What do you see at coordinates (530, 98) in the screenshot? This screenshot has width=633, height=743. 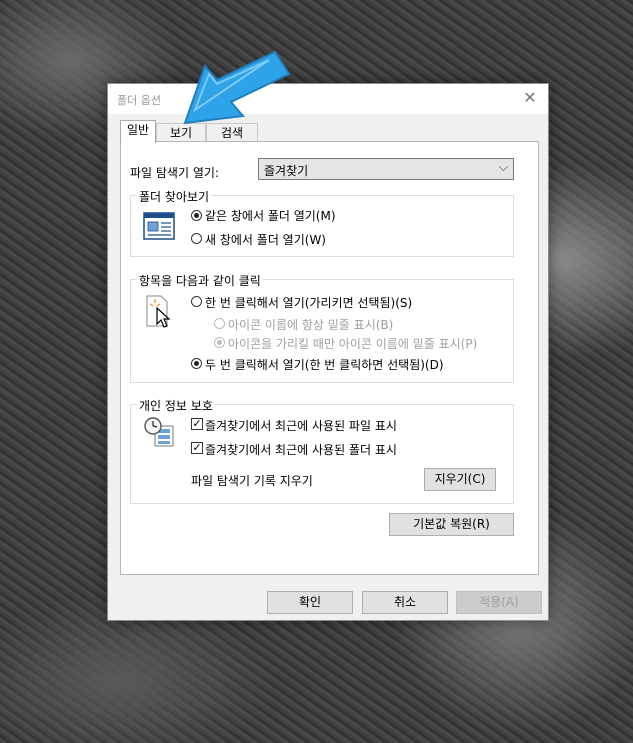 I see `close-icon: ✕` at bounding box center [530, 98].